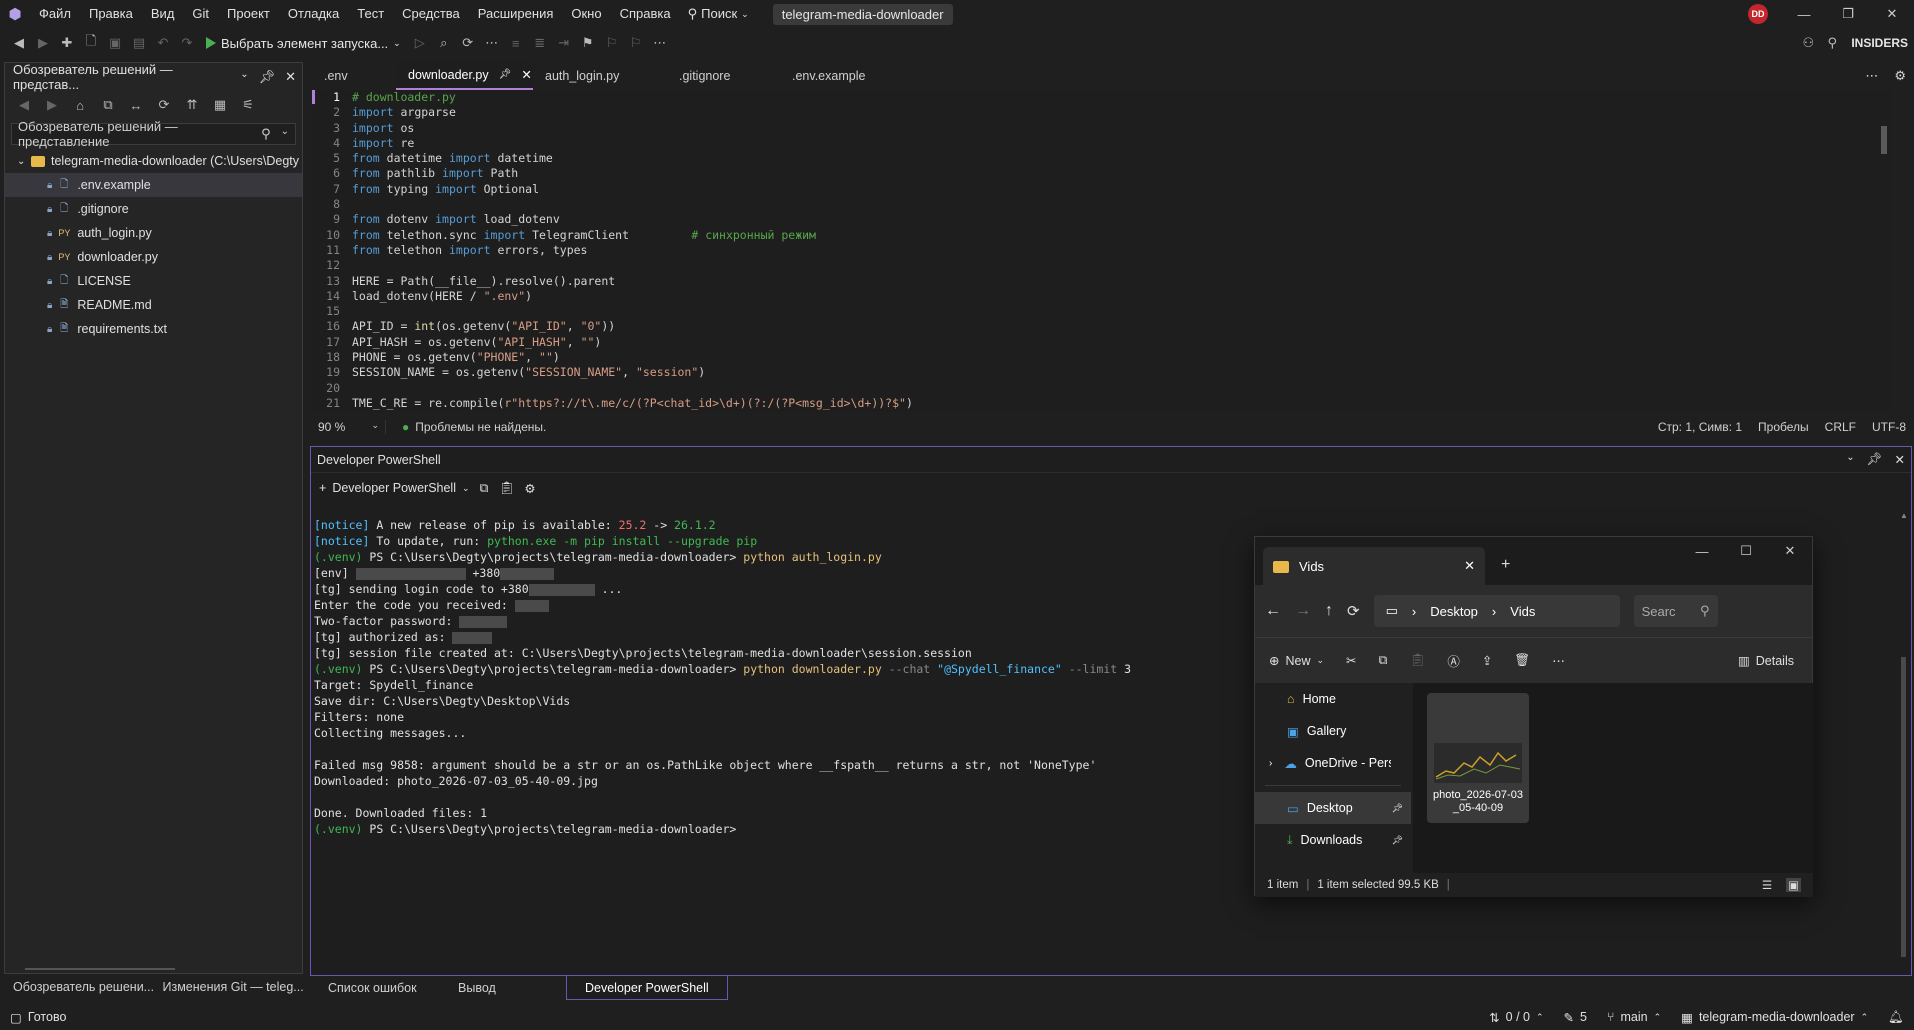 The image size is (1914, 1030). What do you see at coordinates (220, 105) in the screenshot?
I see `show-all-files-icon: ▦` at bounding box center [220, 105].